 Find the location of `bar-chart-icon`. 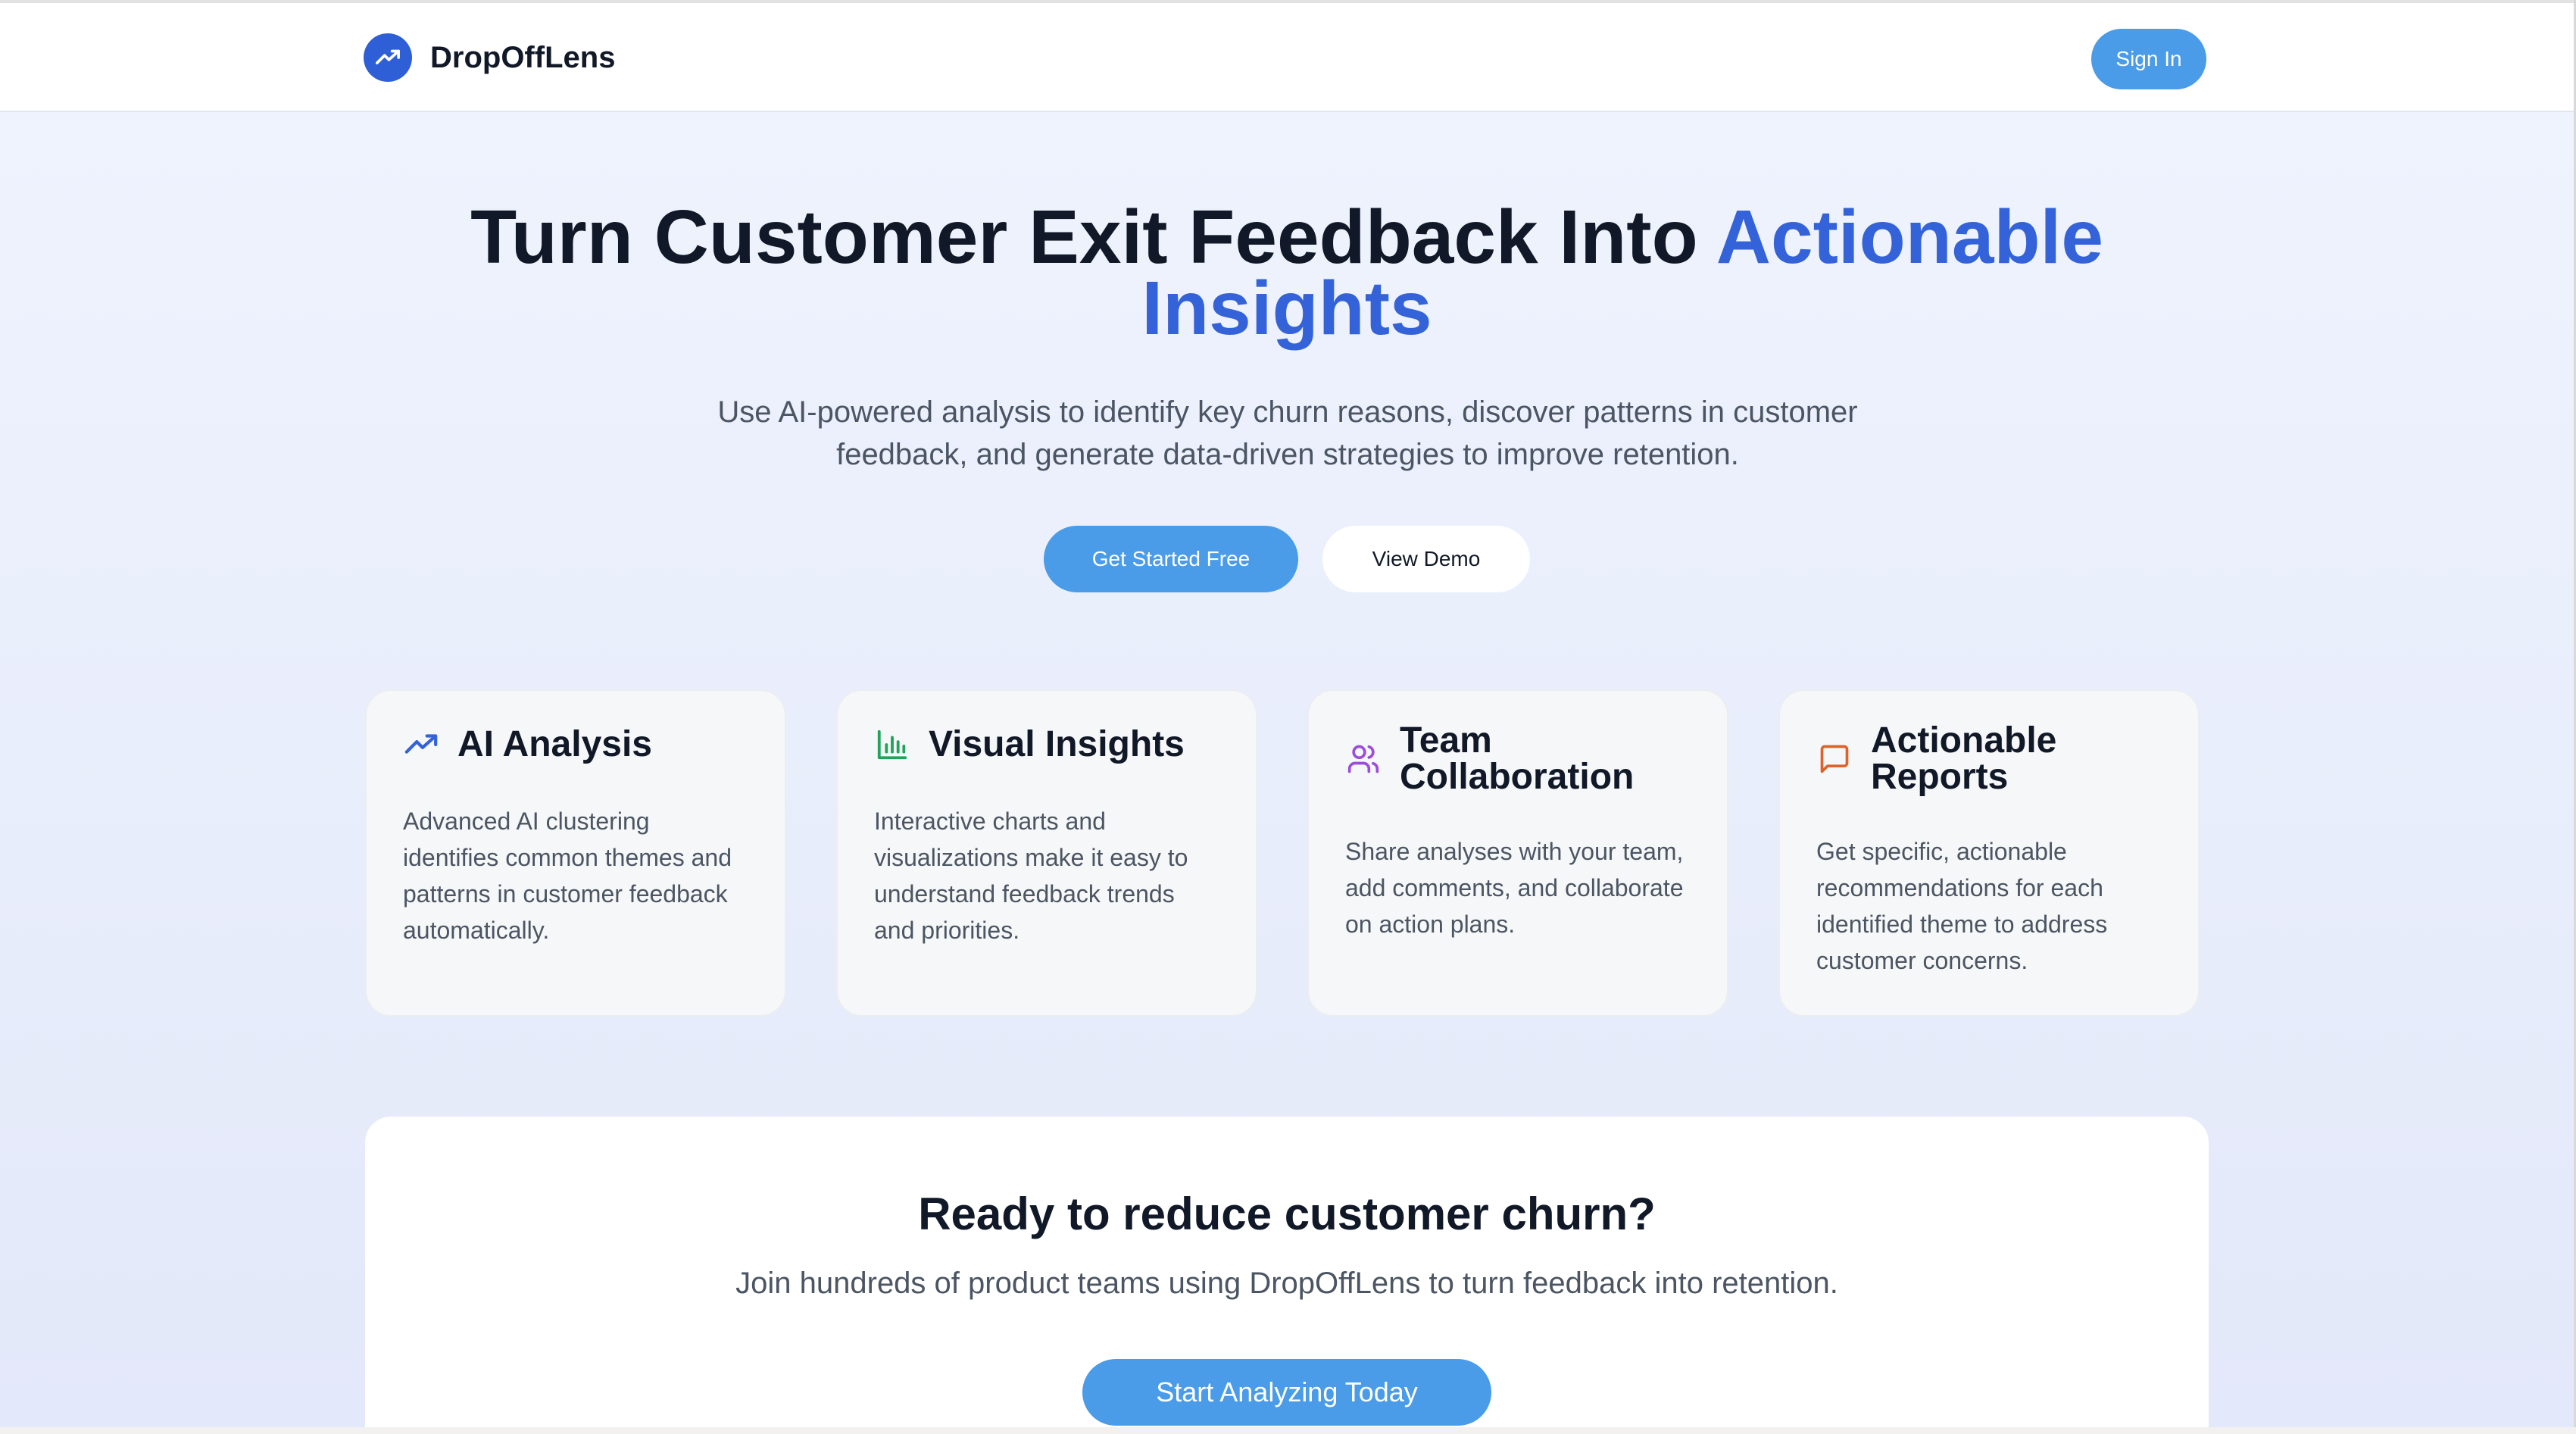

bar-chart-icon is located at coordinates (892, 744).